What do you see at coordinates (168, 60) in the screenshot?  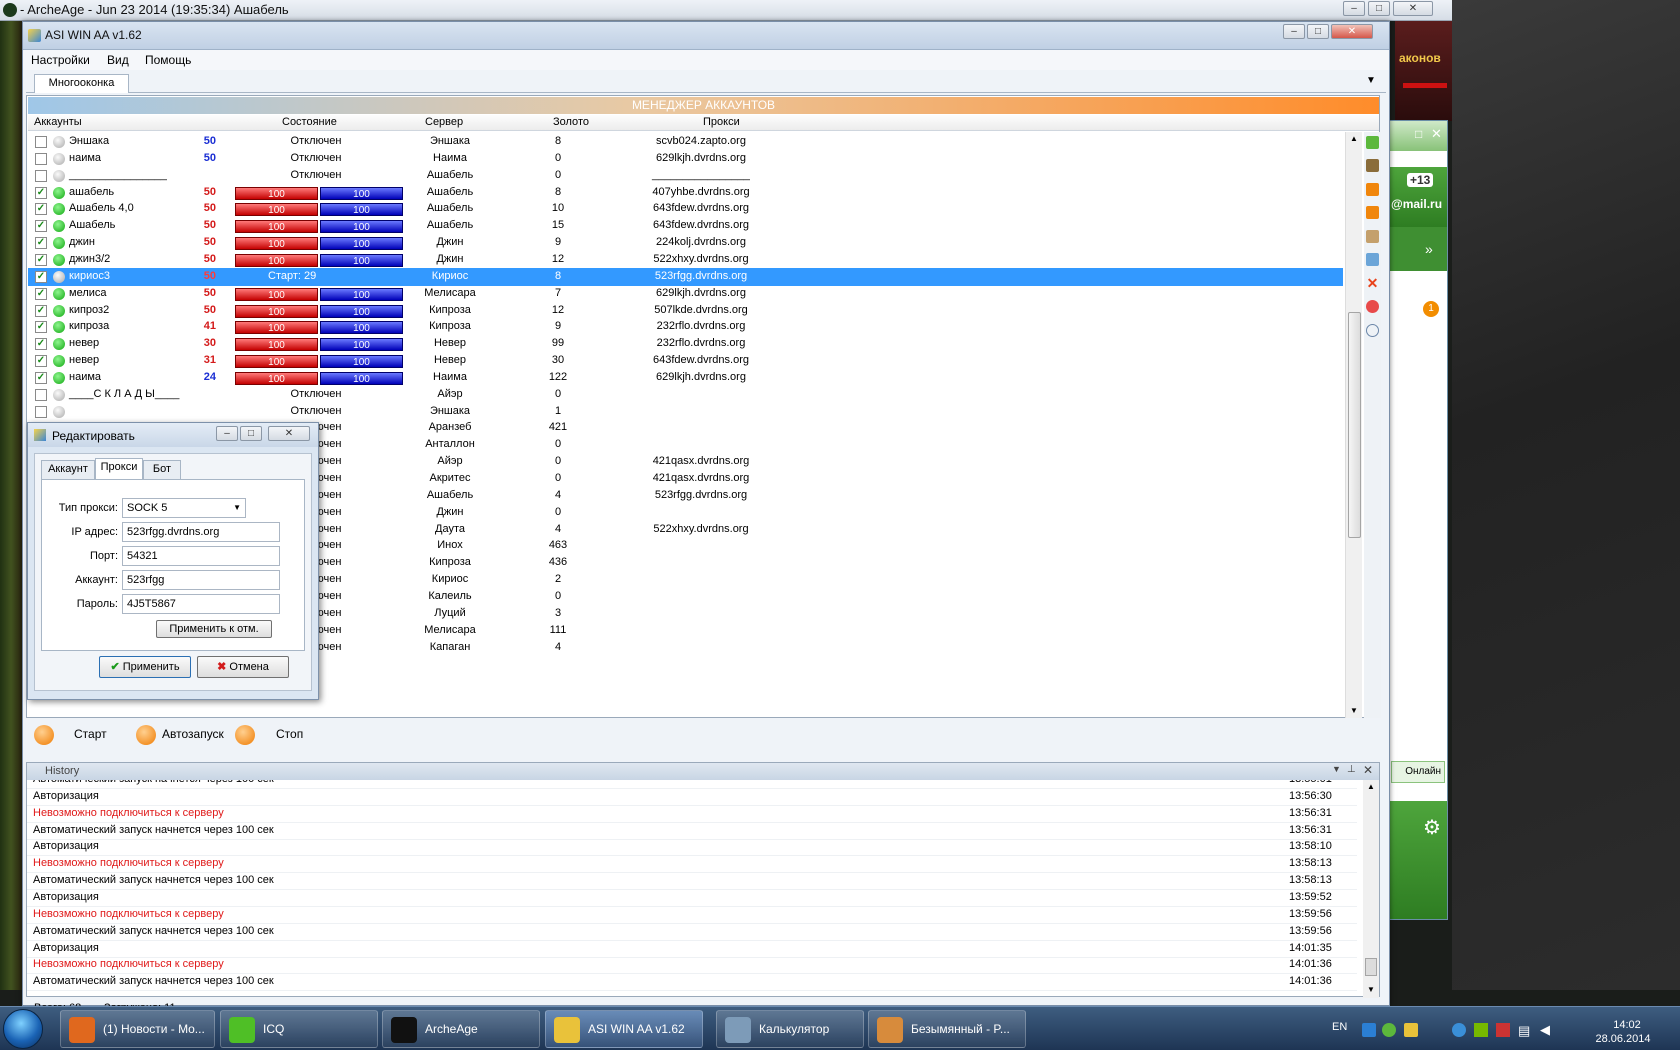 I see `menu-help: Помощь` at bounding box center [168, 60].